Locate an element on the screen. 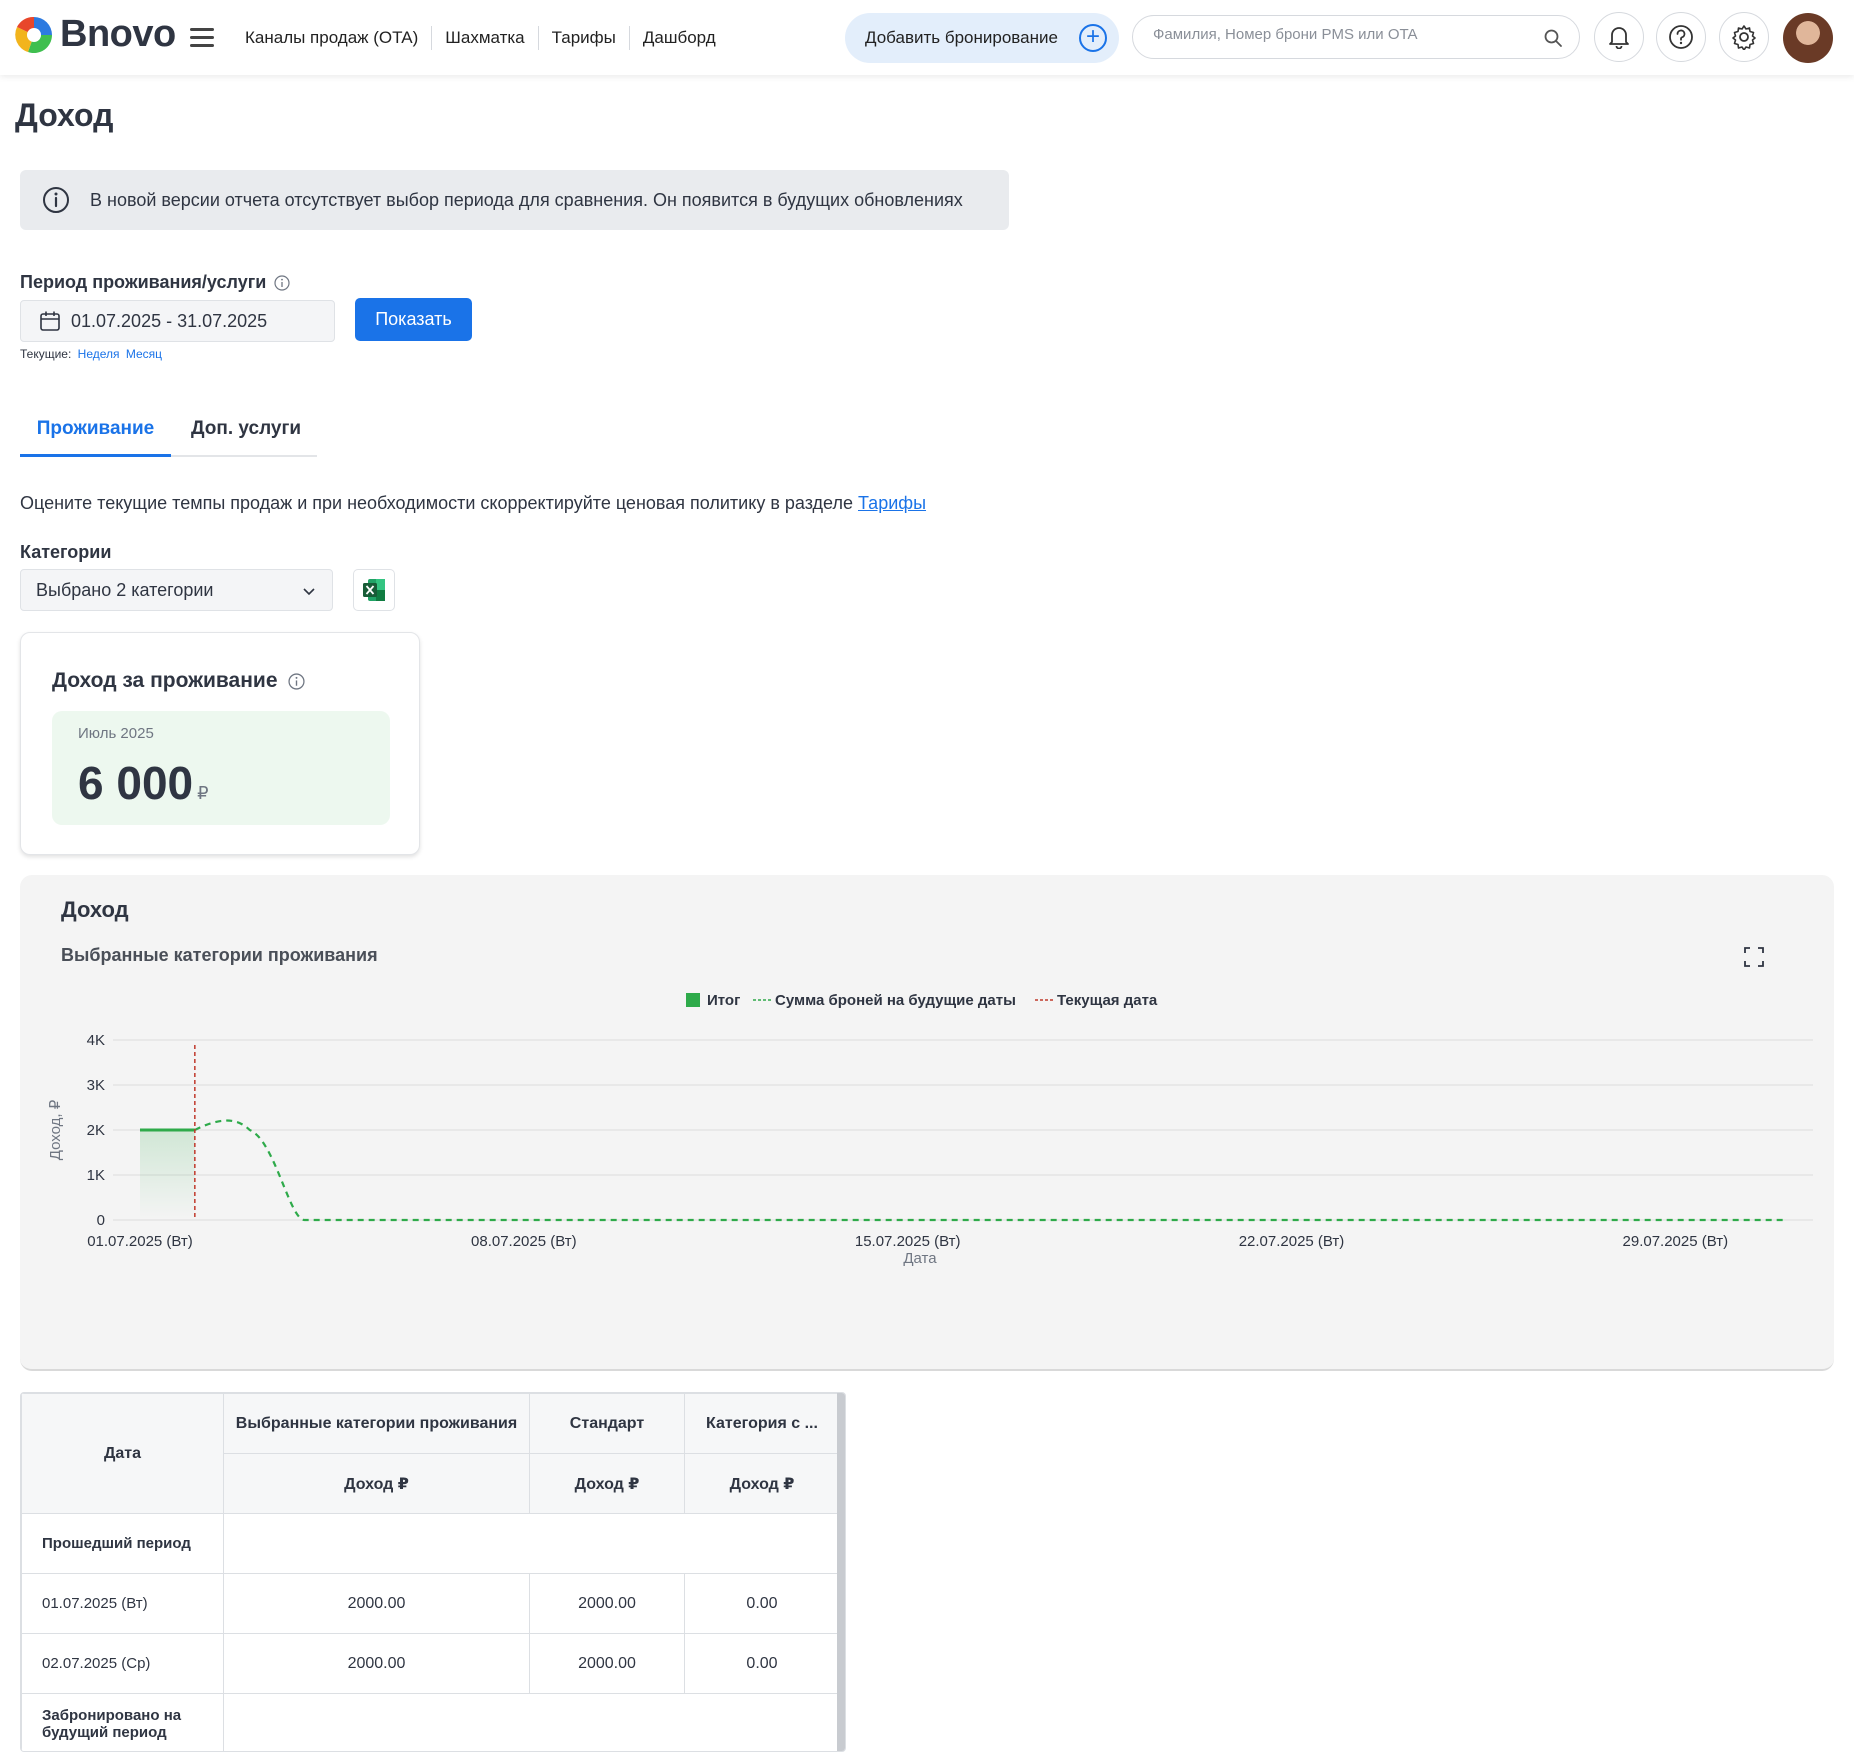  table-row: Прошедший период is located at coordinates (430, 1543).